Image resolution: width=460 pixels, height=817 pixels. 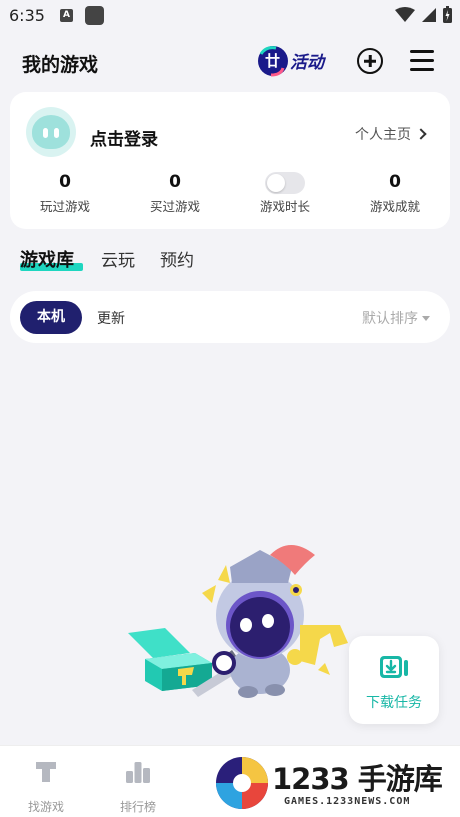 What do you see at coordinates (118, 258) in the screenshot?
I see `tab-cloud-play: 云玩` at bounding box center [118, 258].